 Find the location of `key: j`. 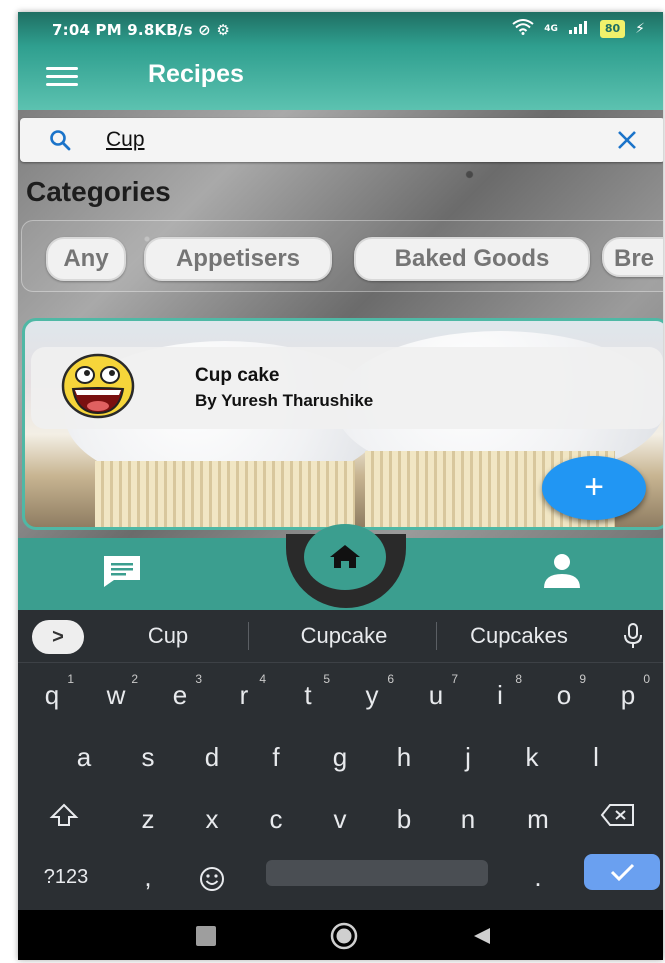

key: j is located at coordinates (468, 757).